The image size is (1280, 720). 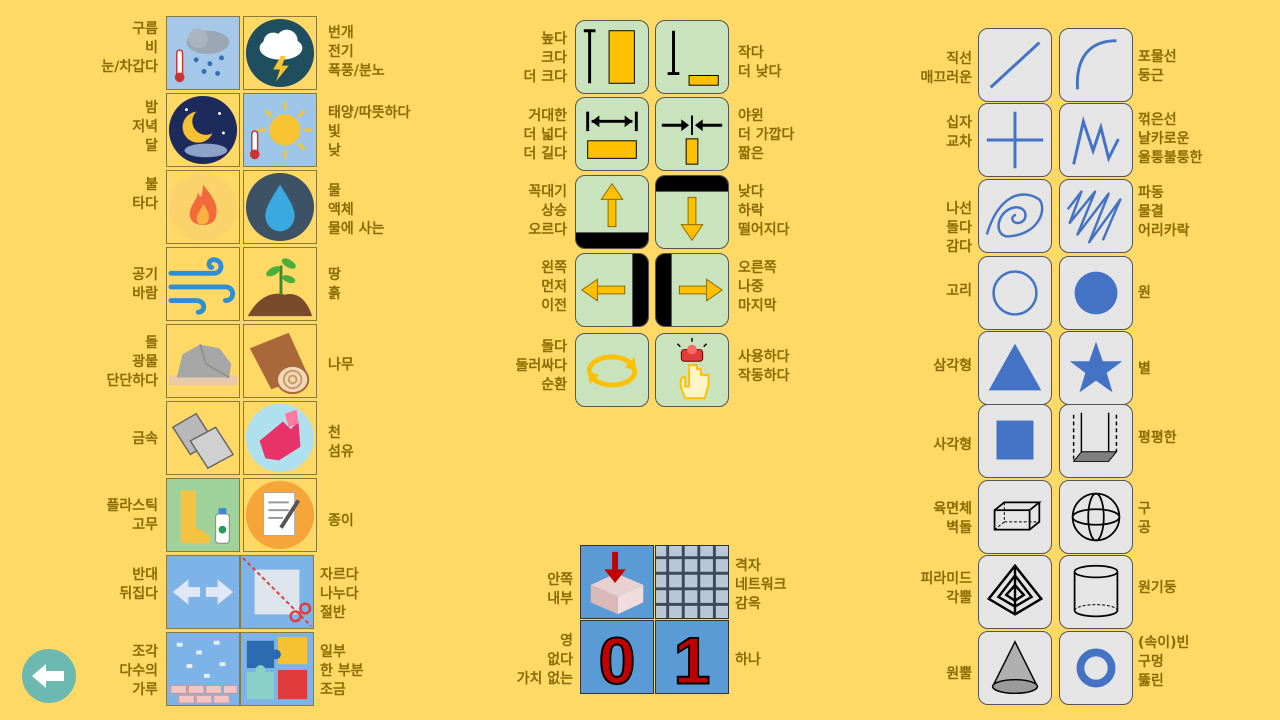 I want to click on tile-wide, so click(x=612, y=134).